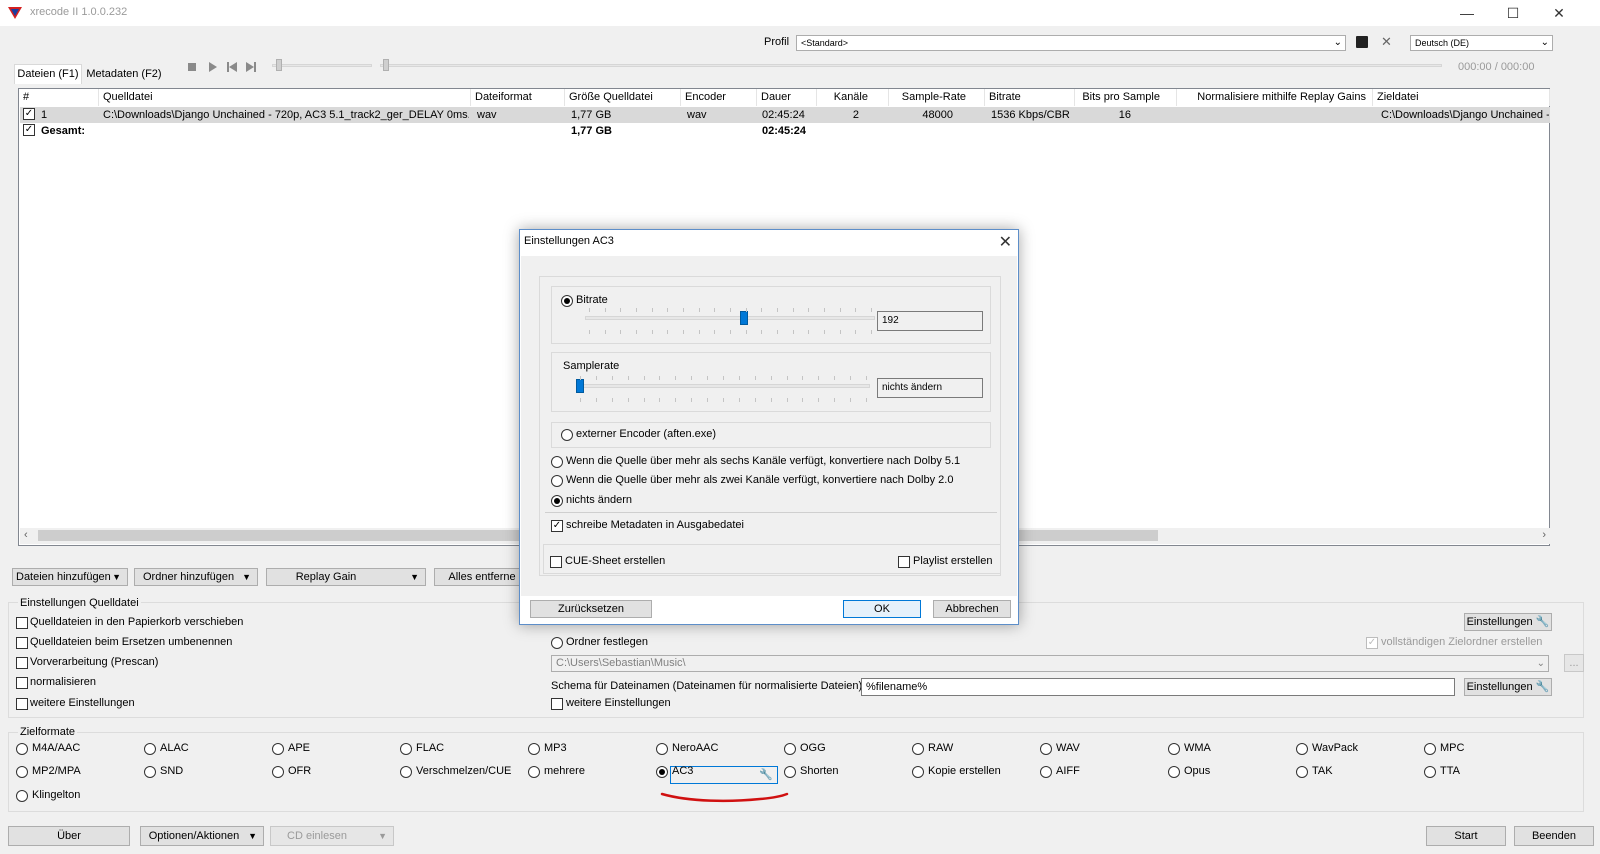  What do you see at coordinates (196, 577) in the screenshot?
I see `add-folder-button: Ordner hinzufügen ▼` at bounding box center [196, 577].